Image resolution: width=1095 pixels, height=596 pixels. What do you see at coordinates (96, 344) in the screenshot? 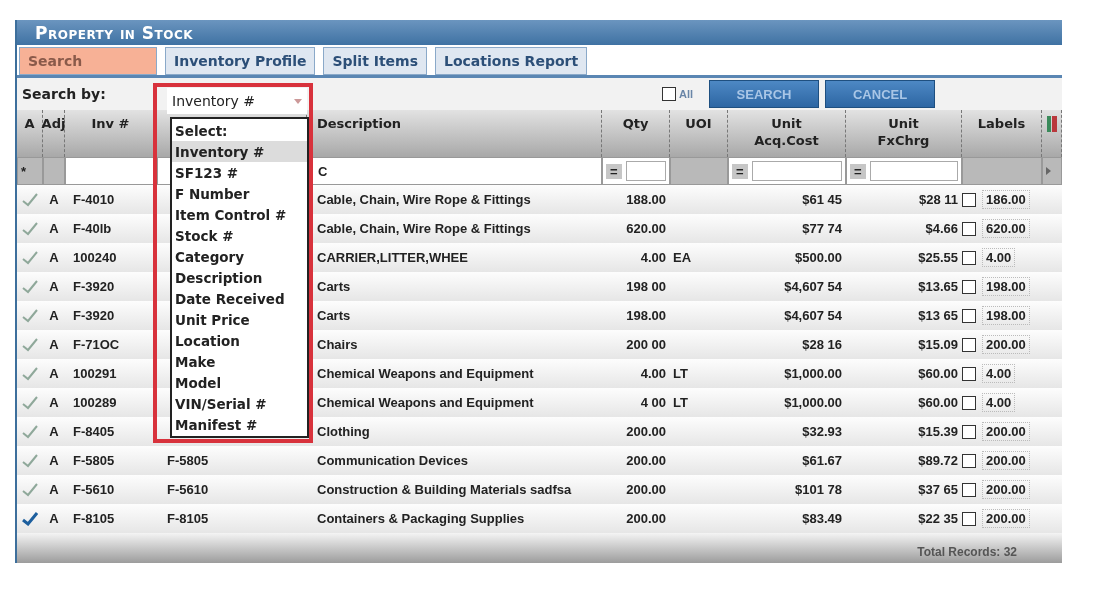
I see `table-cell: F-71OC` at bounding box center [96, 344].